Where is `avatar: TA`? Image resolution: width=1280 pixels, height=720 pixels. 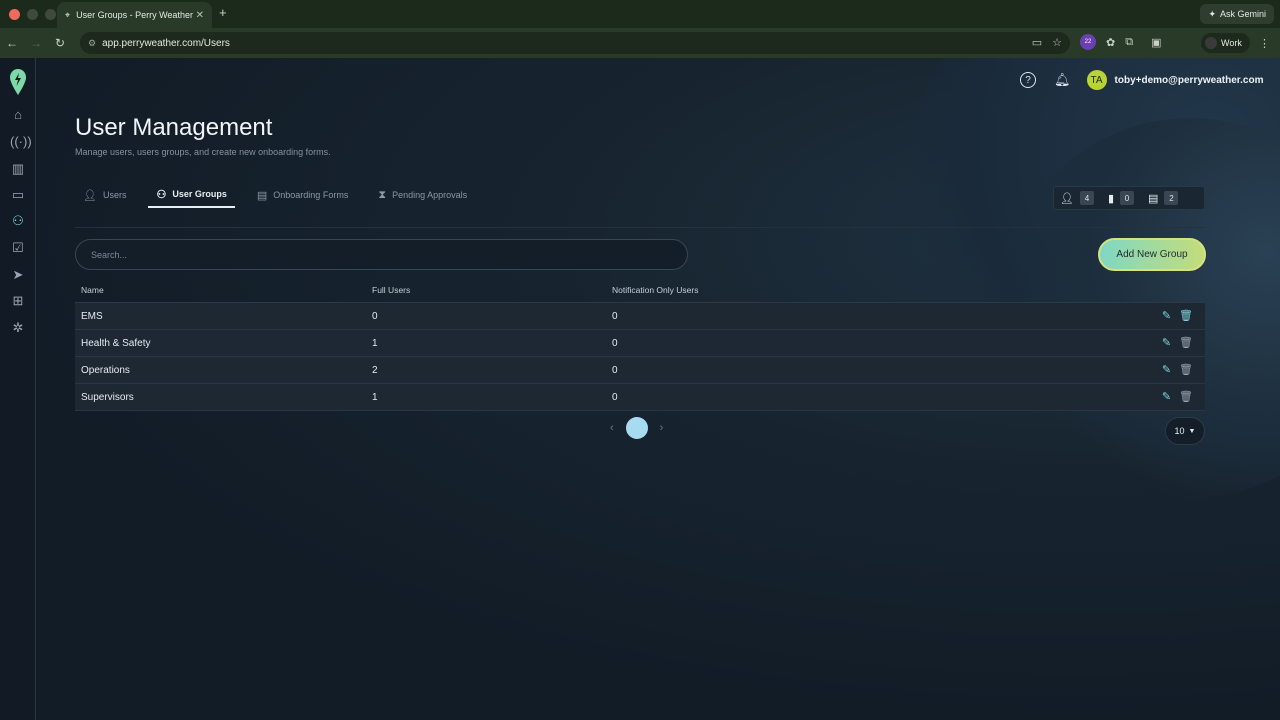 avatar: TA is located at coordinates (1096, 80).